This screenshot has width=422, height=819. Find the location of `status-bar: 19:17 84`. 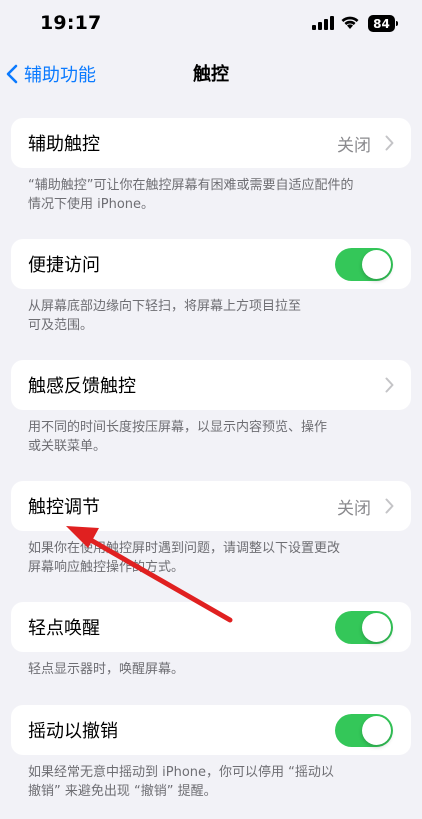

status-bar: 19:17 84 is located at coordinates (211, 23).